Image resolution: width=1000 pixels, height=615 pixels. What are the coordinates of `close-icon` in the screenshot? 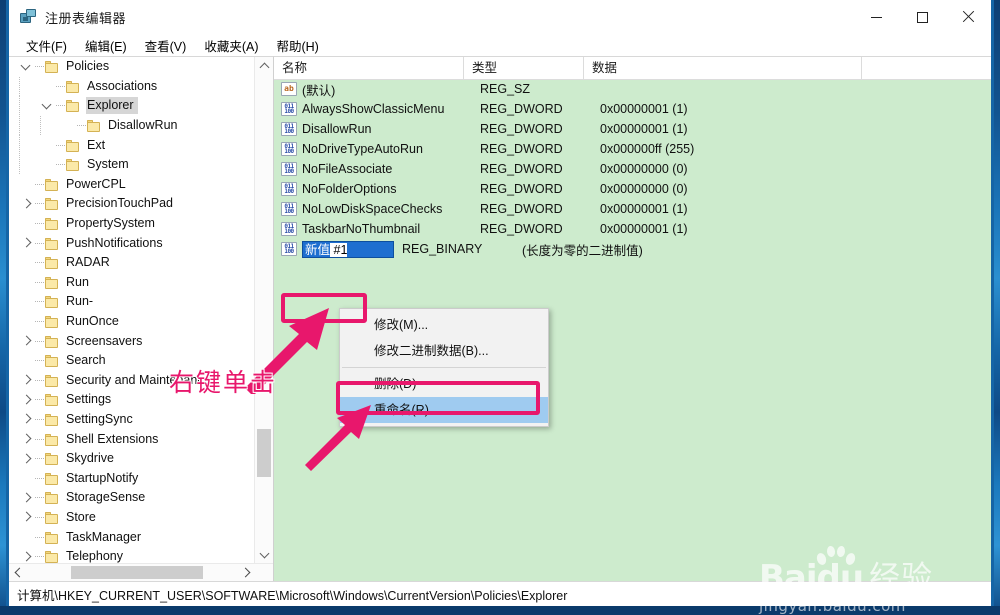 It's located at (968, 17).